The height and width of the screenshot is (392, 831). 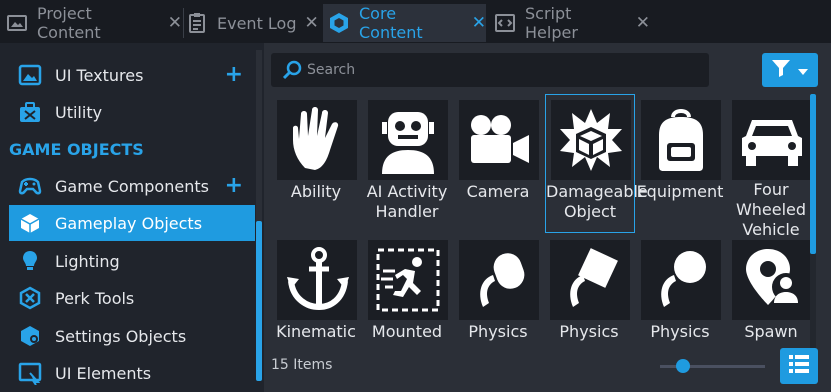 What do you see at coordinates (17, 23) in the screenshot?
I see `project-content-icon` at bounding box center [17, 23].